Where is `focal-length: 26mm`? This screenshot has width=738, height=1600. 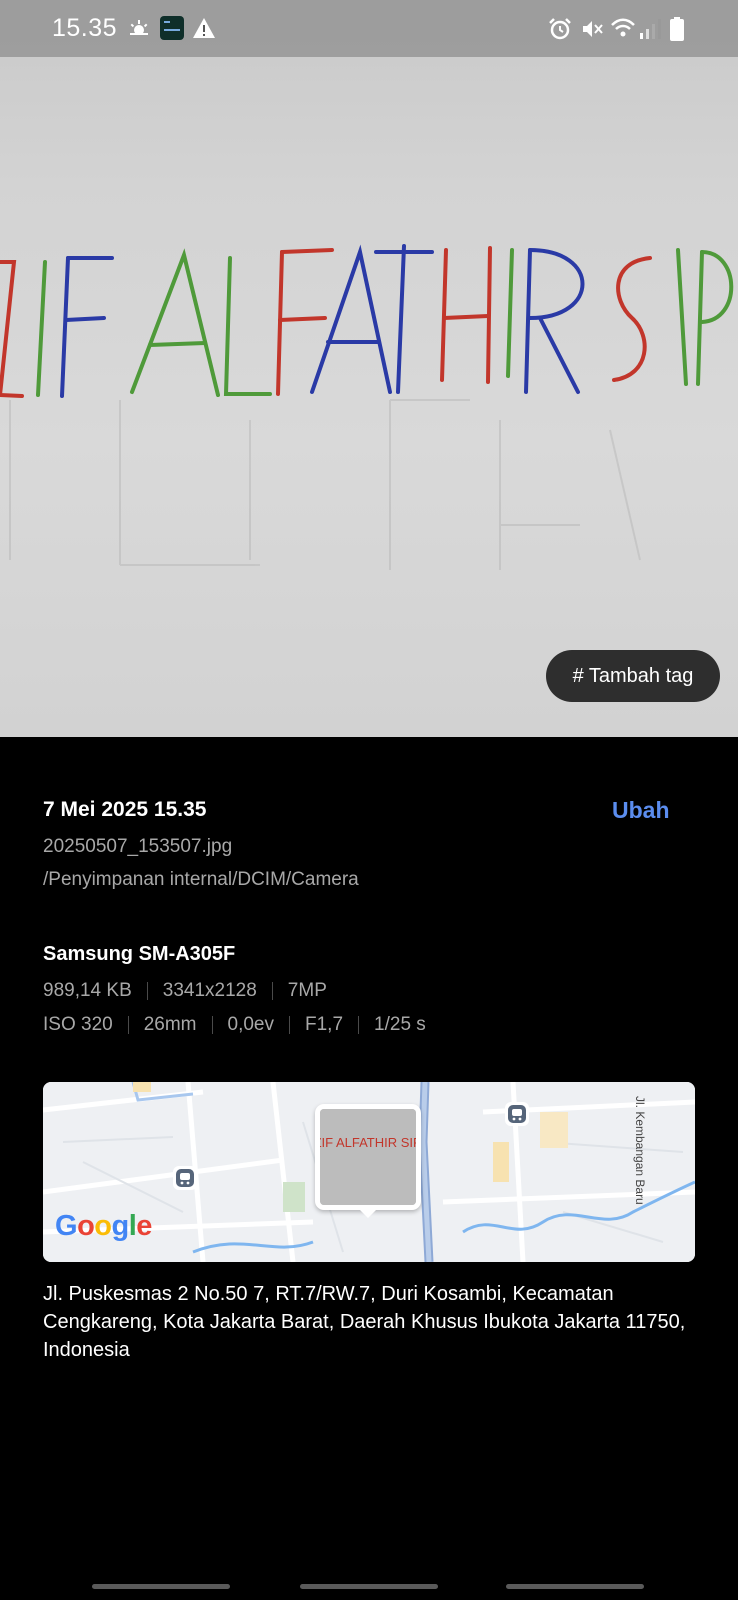 focal-length: 26mm is located at coordinates (170, 1024).